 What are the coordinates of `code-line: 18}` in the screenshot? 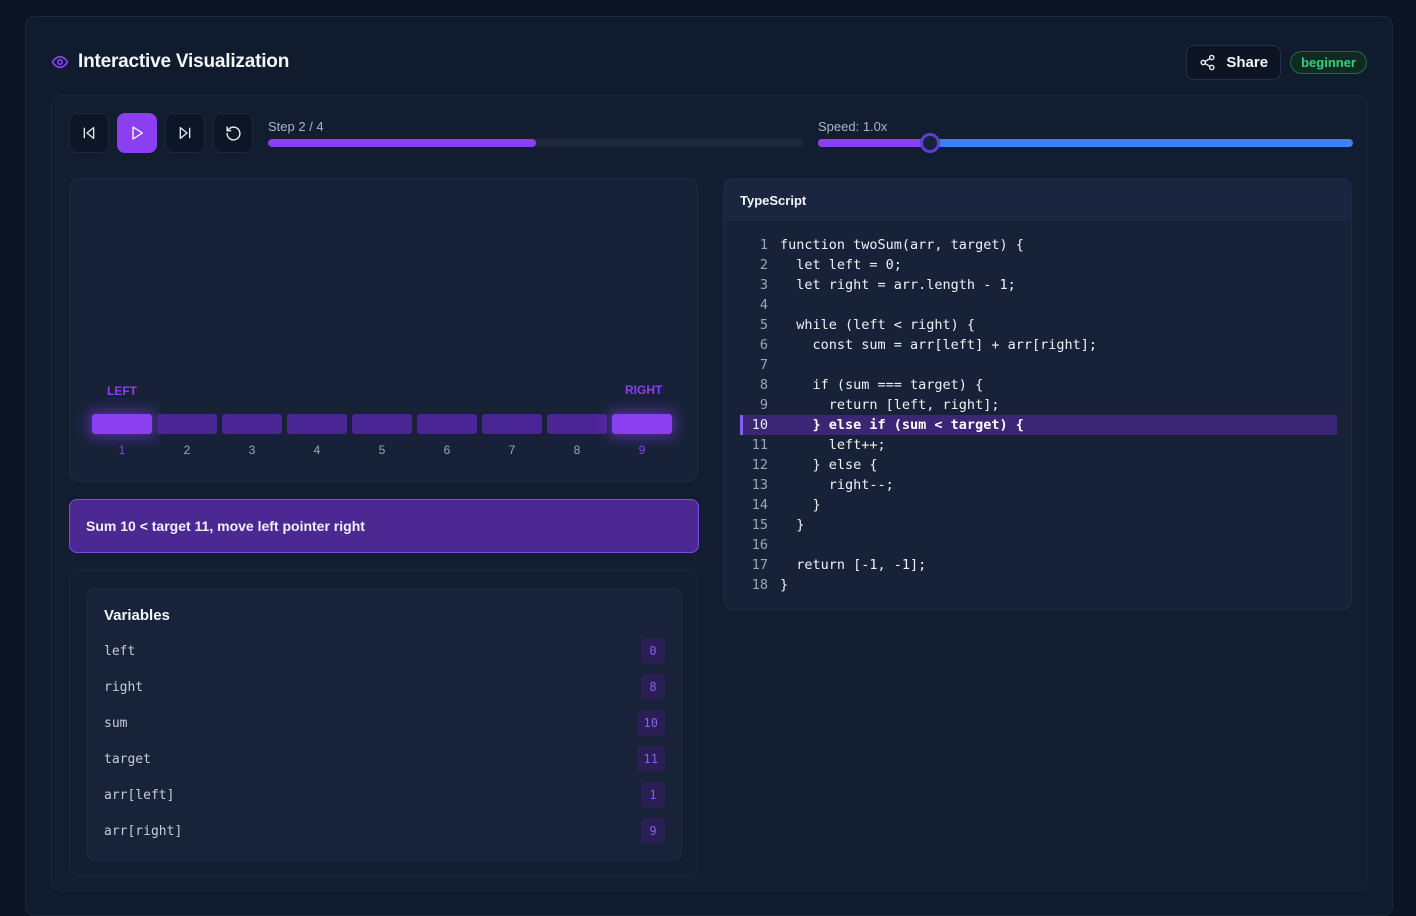 It's located at (1038, 585).